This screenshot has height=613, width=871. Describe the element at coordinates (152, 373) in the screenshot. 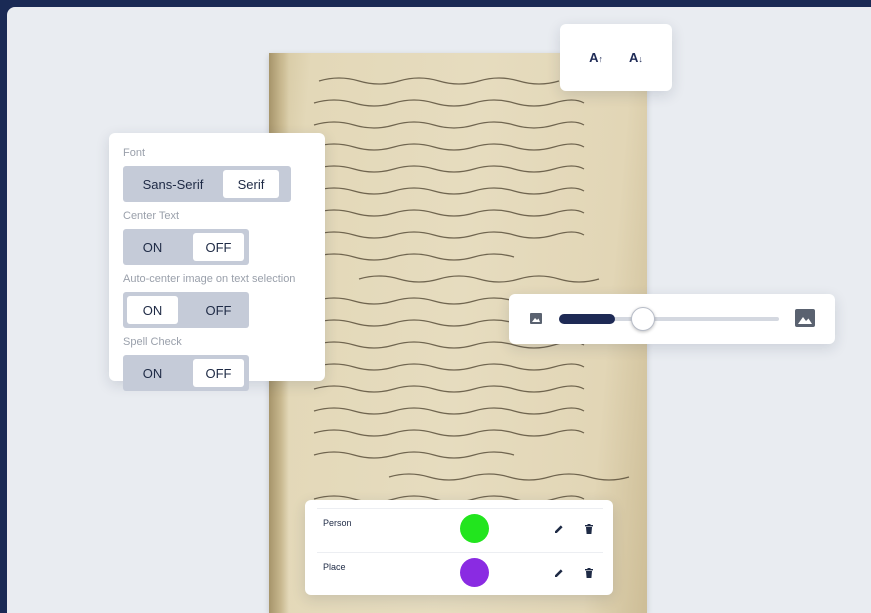

I see `spell-check-on: ON` at that location.